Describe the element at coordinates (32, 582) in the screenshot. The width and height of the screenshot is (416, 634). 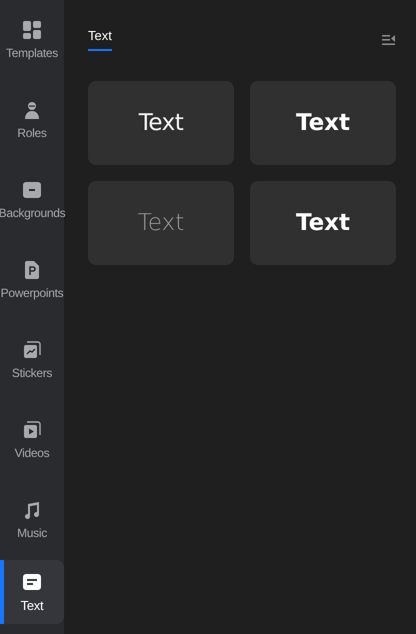
I see `text-box-icon` at that location.